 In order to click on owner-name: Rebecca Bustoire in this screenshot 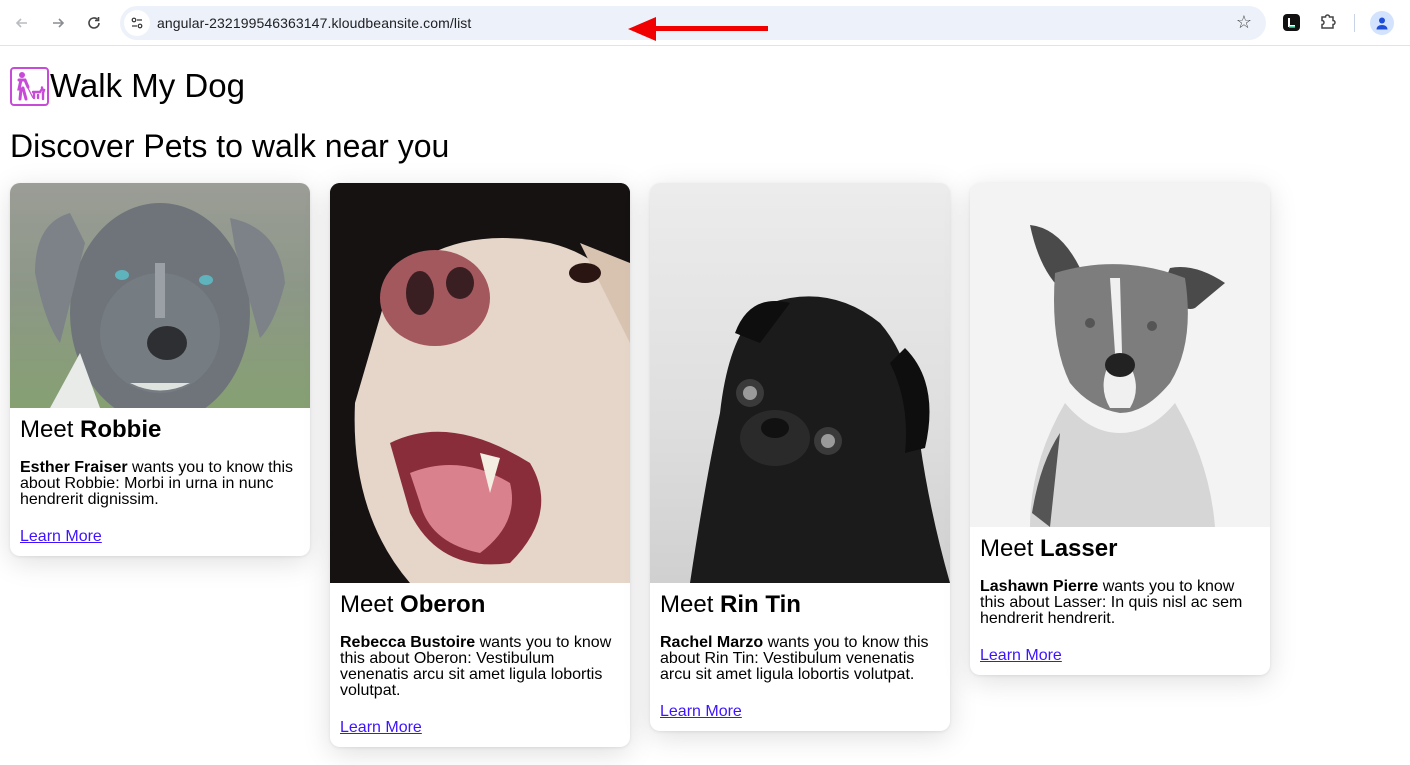, I will do `click(408, 642)`.